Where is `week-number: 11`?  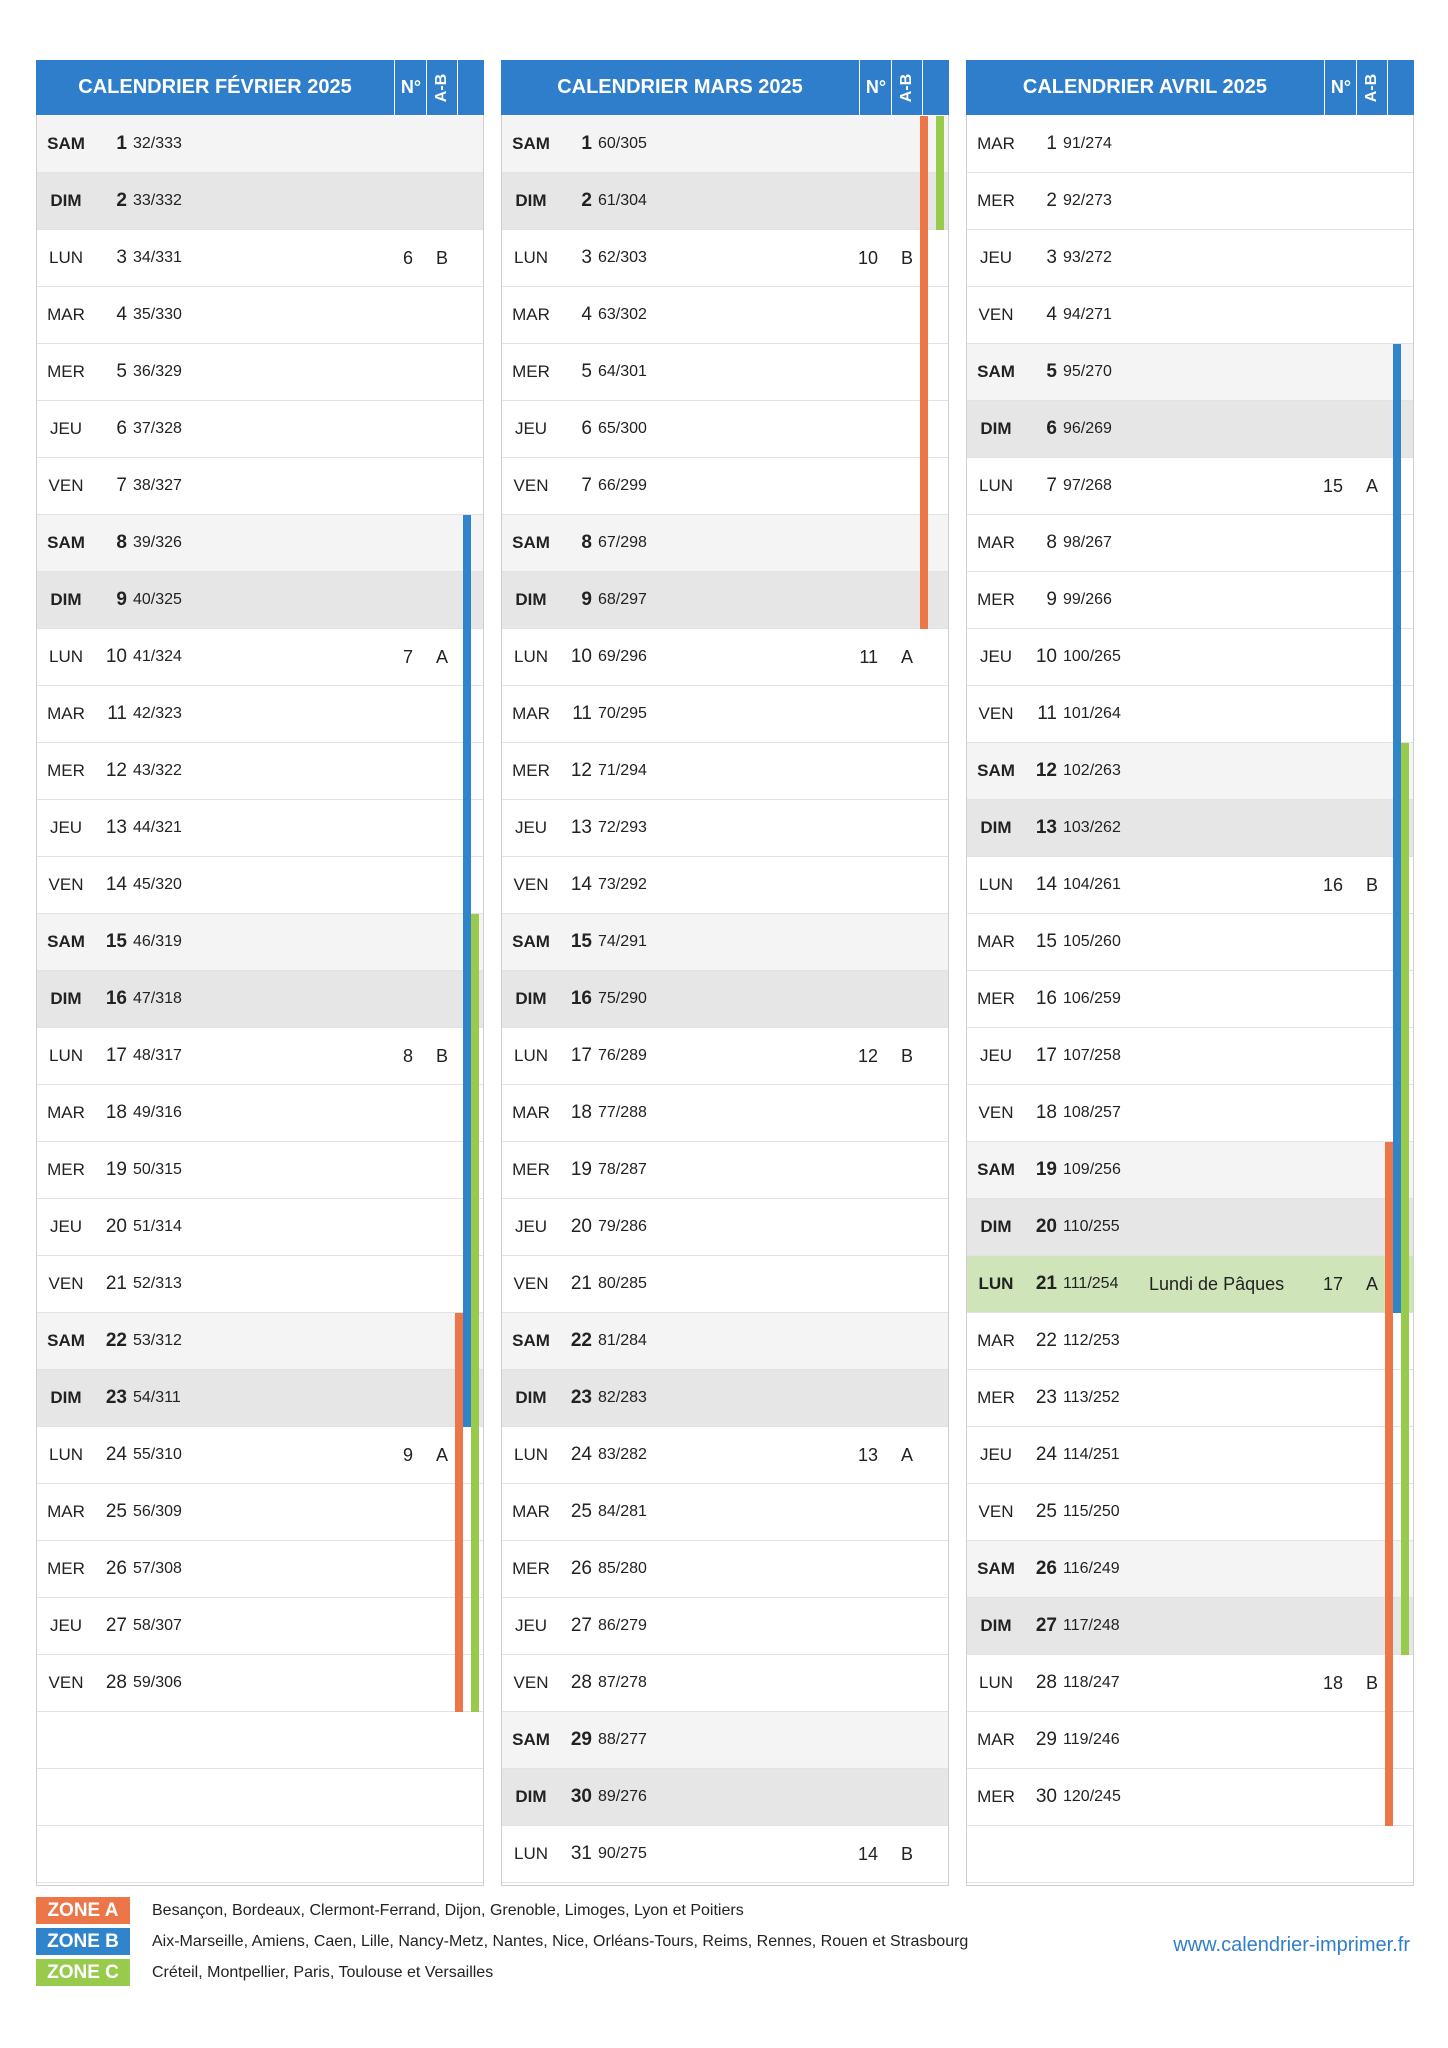
week-number: 11 is located at coordinates (868, 657).